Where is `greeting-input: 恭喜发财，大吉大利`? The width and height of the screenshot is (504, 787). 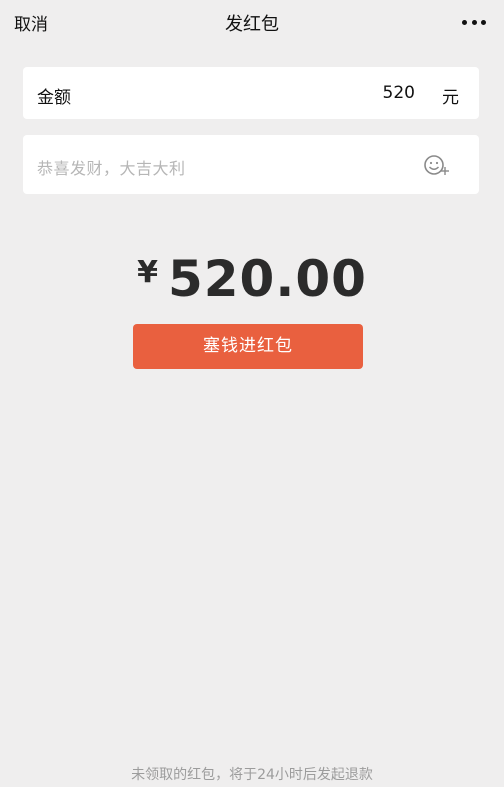
greeting-input: 恭喜发财，大吉大利 is located at coordinates (111, 167).